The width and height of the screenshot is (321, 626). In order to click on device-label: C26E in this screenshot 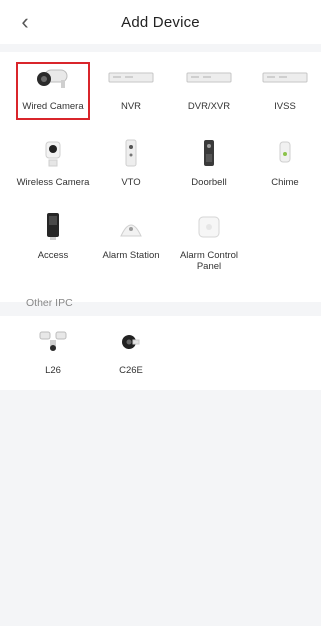, I will do `click(131, 370)`.